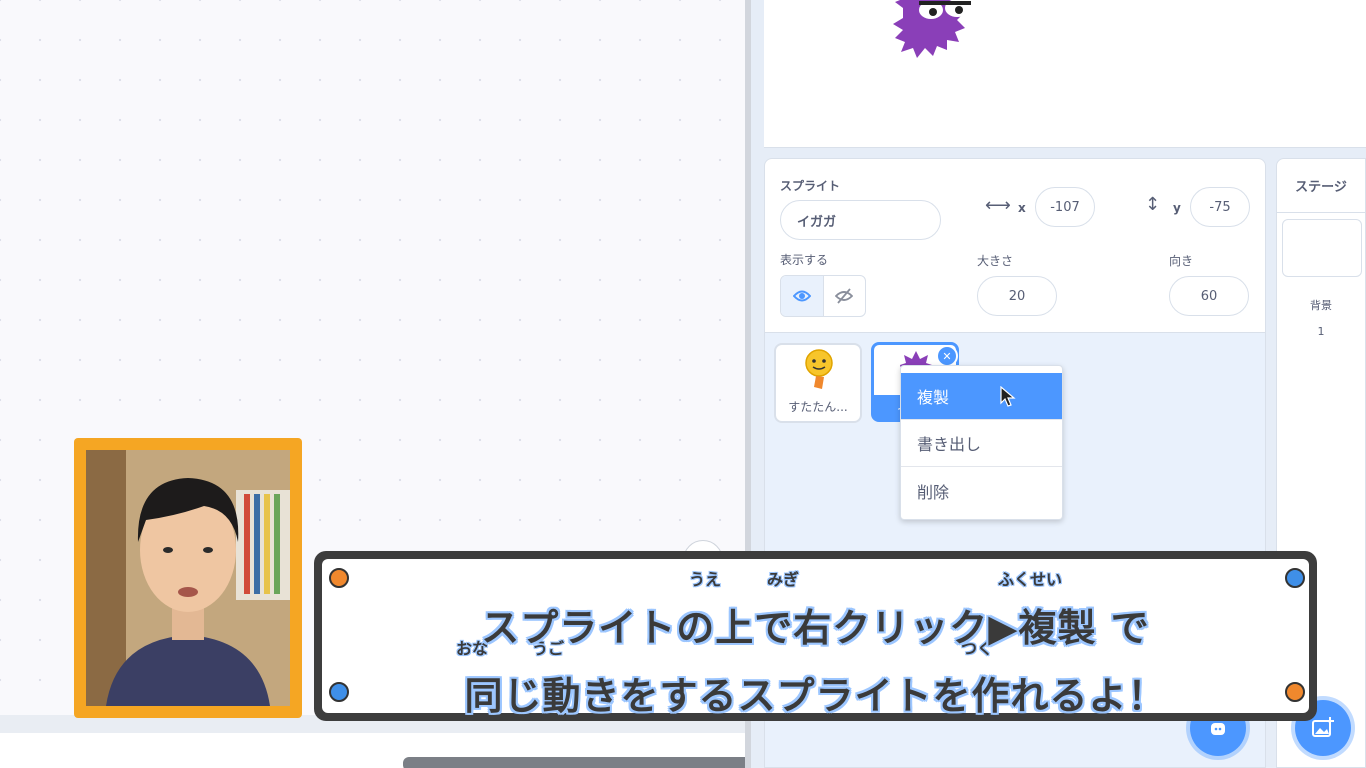 This screenshot has width=1366, height=768. Describe the element at coordinates (1323, 727) in the screenshot. I see `image-plus-icon` at that location.